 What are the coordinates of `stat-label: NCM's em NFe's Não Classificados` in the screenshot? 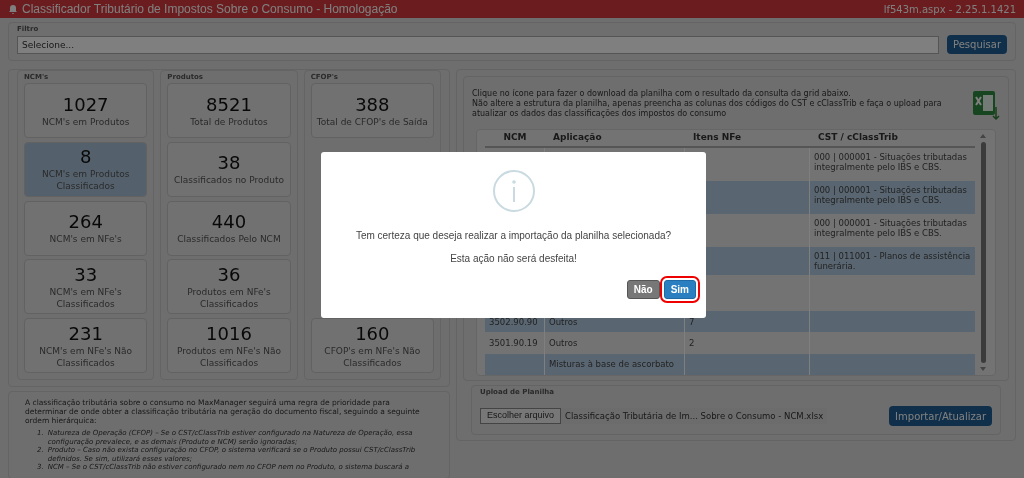 It's located at (85, 356).